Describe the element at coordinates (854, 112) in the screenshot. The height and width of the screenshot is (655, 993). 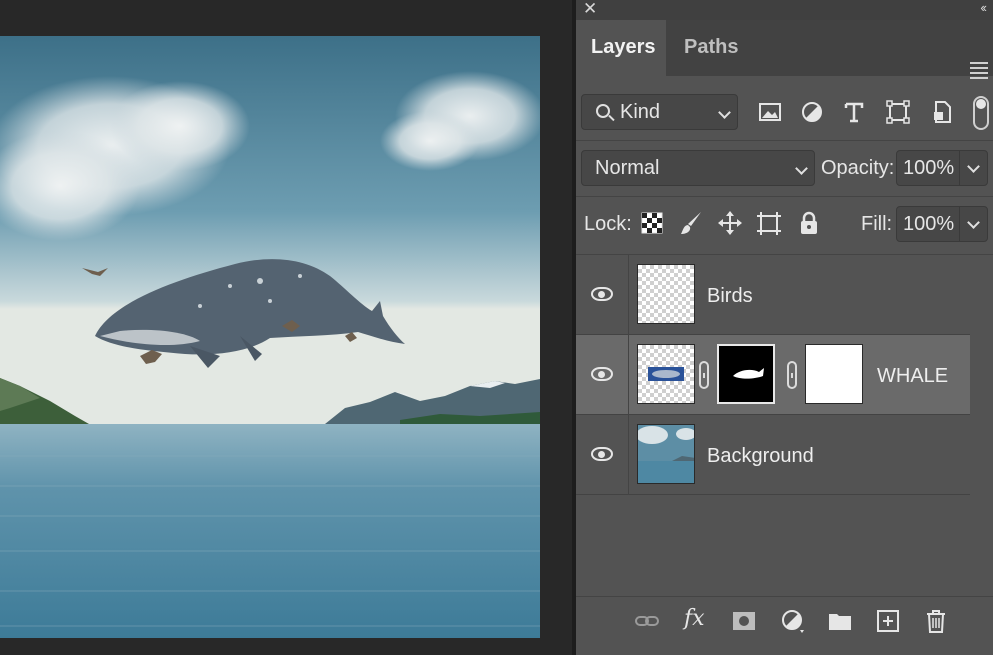
I see `type-filter-icon` at that location.